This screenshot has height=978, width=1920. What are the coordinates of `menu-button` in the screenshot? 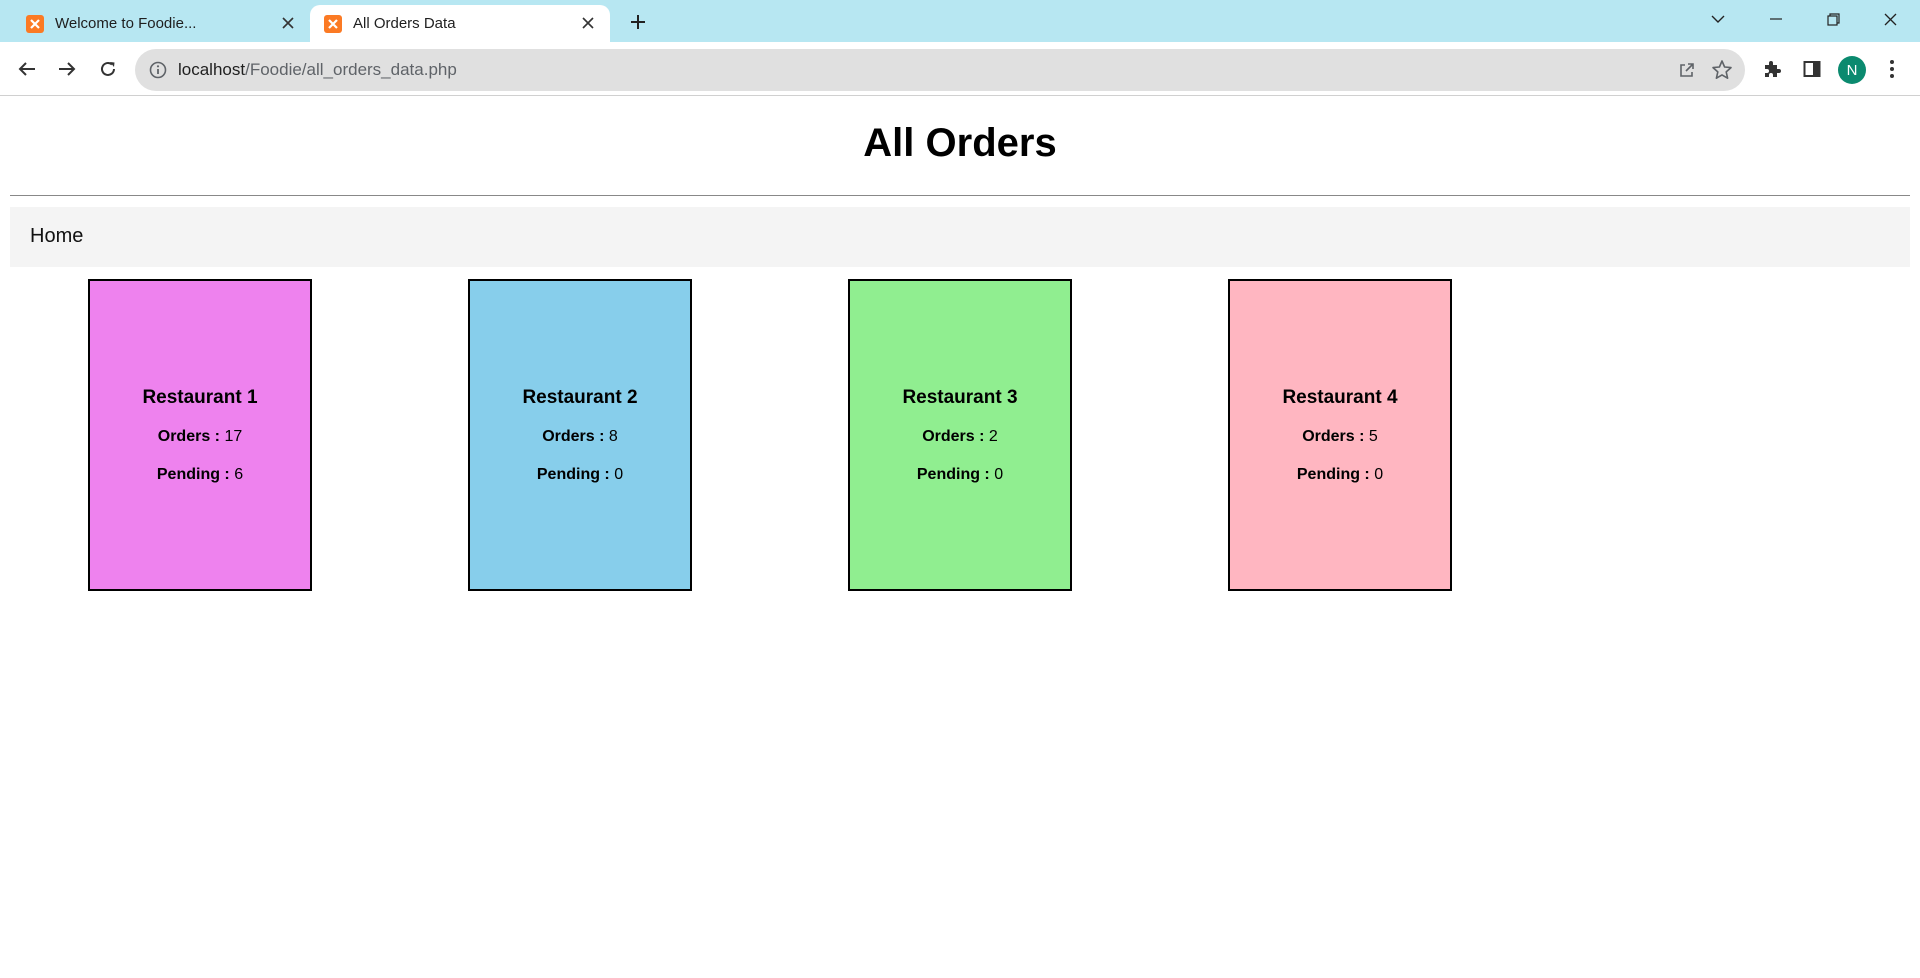 It's located at (1892, 69).